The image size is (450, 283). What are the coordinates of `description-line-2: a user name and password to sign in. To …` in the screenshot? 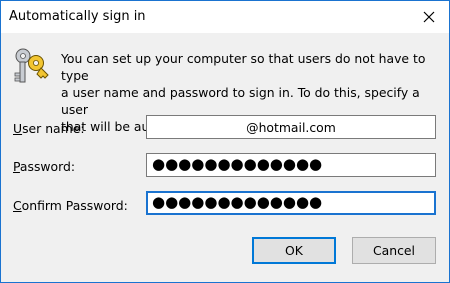 It's located at (240, 101).